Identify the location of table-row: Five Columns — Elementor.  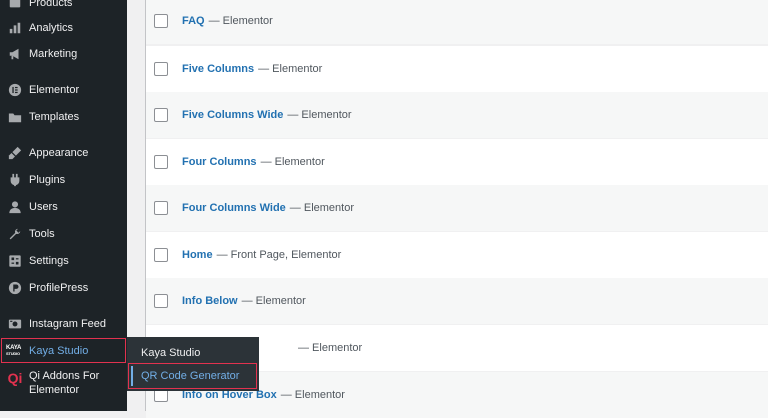
(457, 69).